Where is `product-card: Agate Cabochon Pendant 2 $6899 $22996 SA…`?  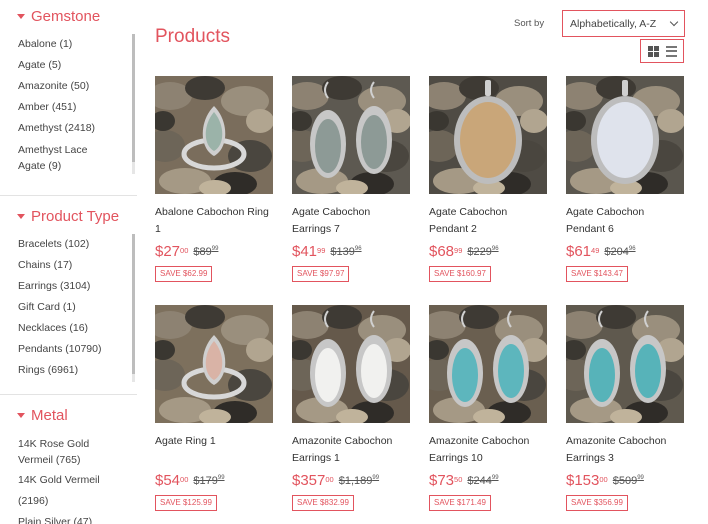 product-card: Agate Cabochon Pendant 2 $6899 $22996 SA… is located at coordinates (488, 179).